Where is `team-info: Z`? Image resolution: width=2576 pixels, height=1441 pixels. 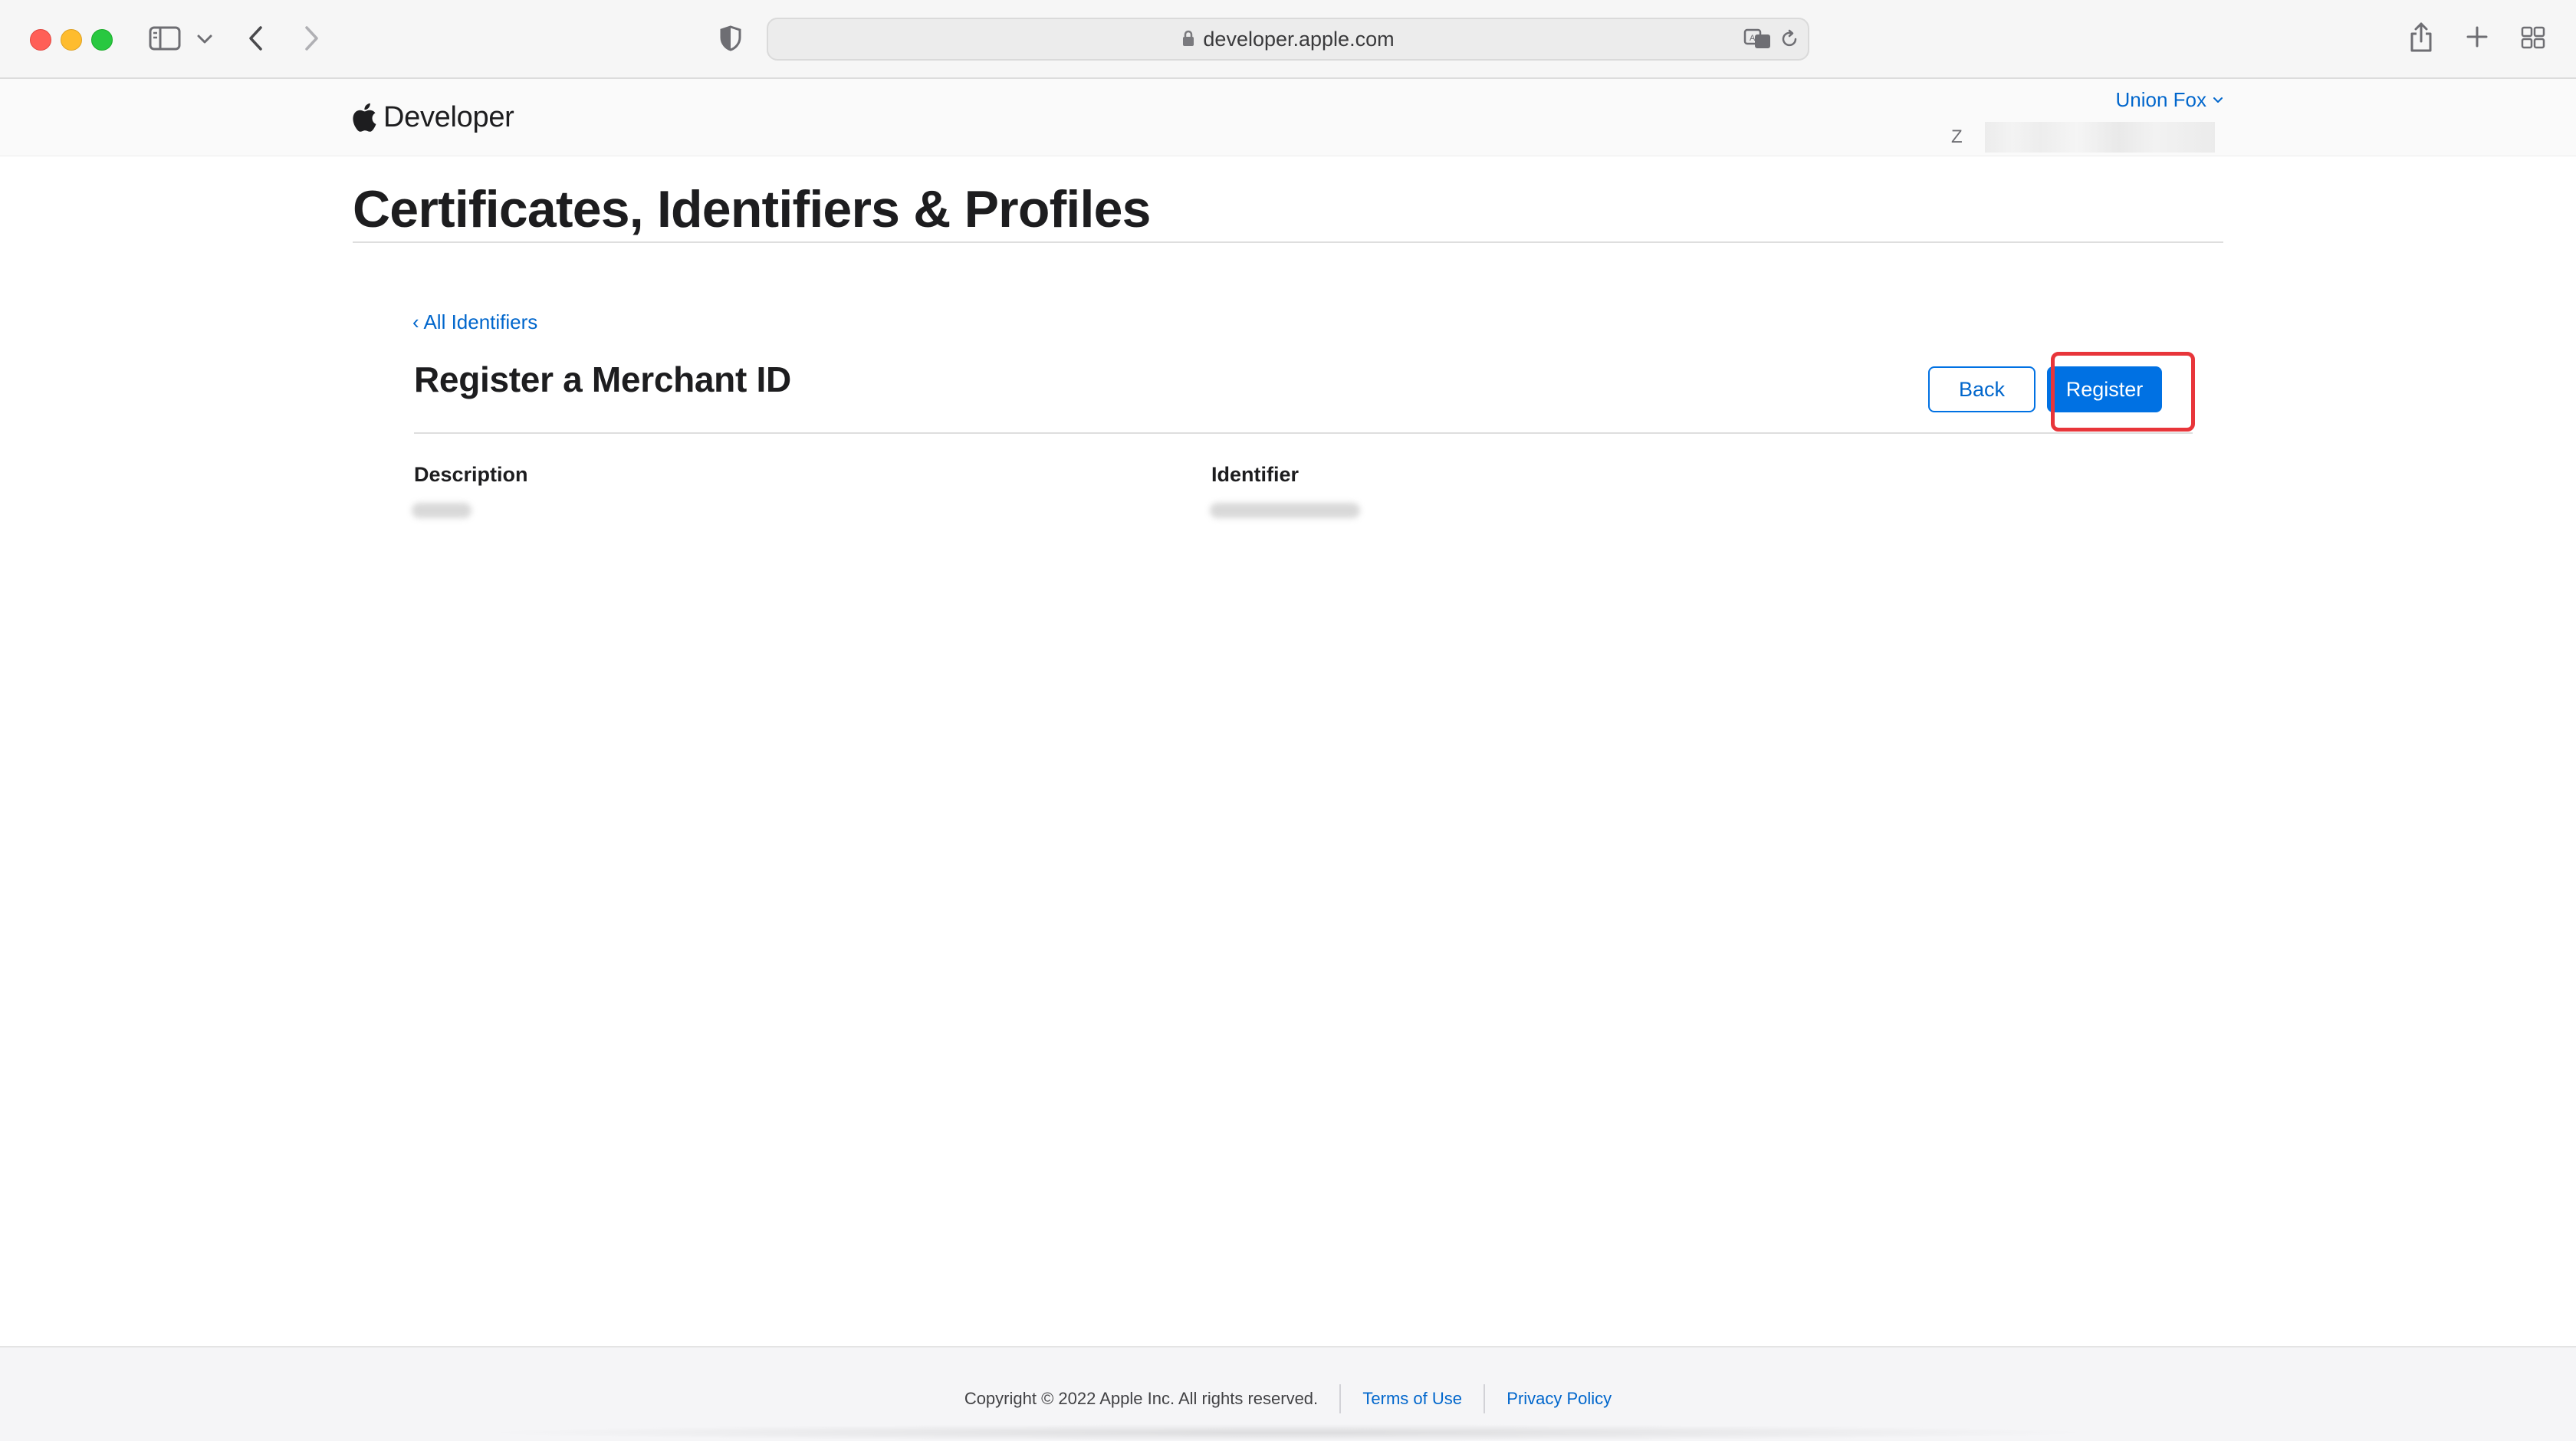
team-info: Z is located at coordinates (2083, 137).